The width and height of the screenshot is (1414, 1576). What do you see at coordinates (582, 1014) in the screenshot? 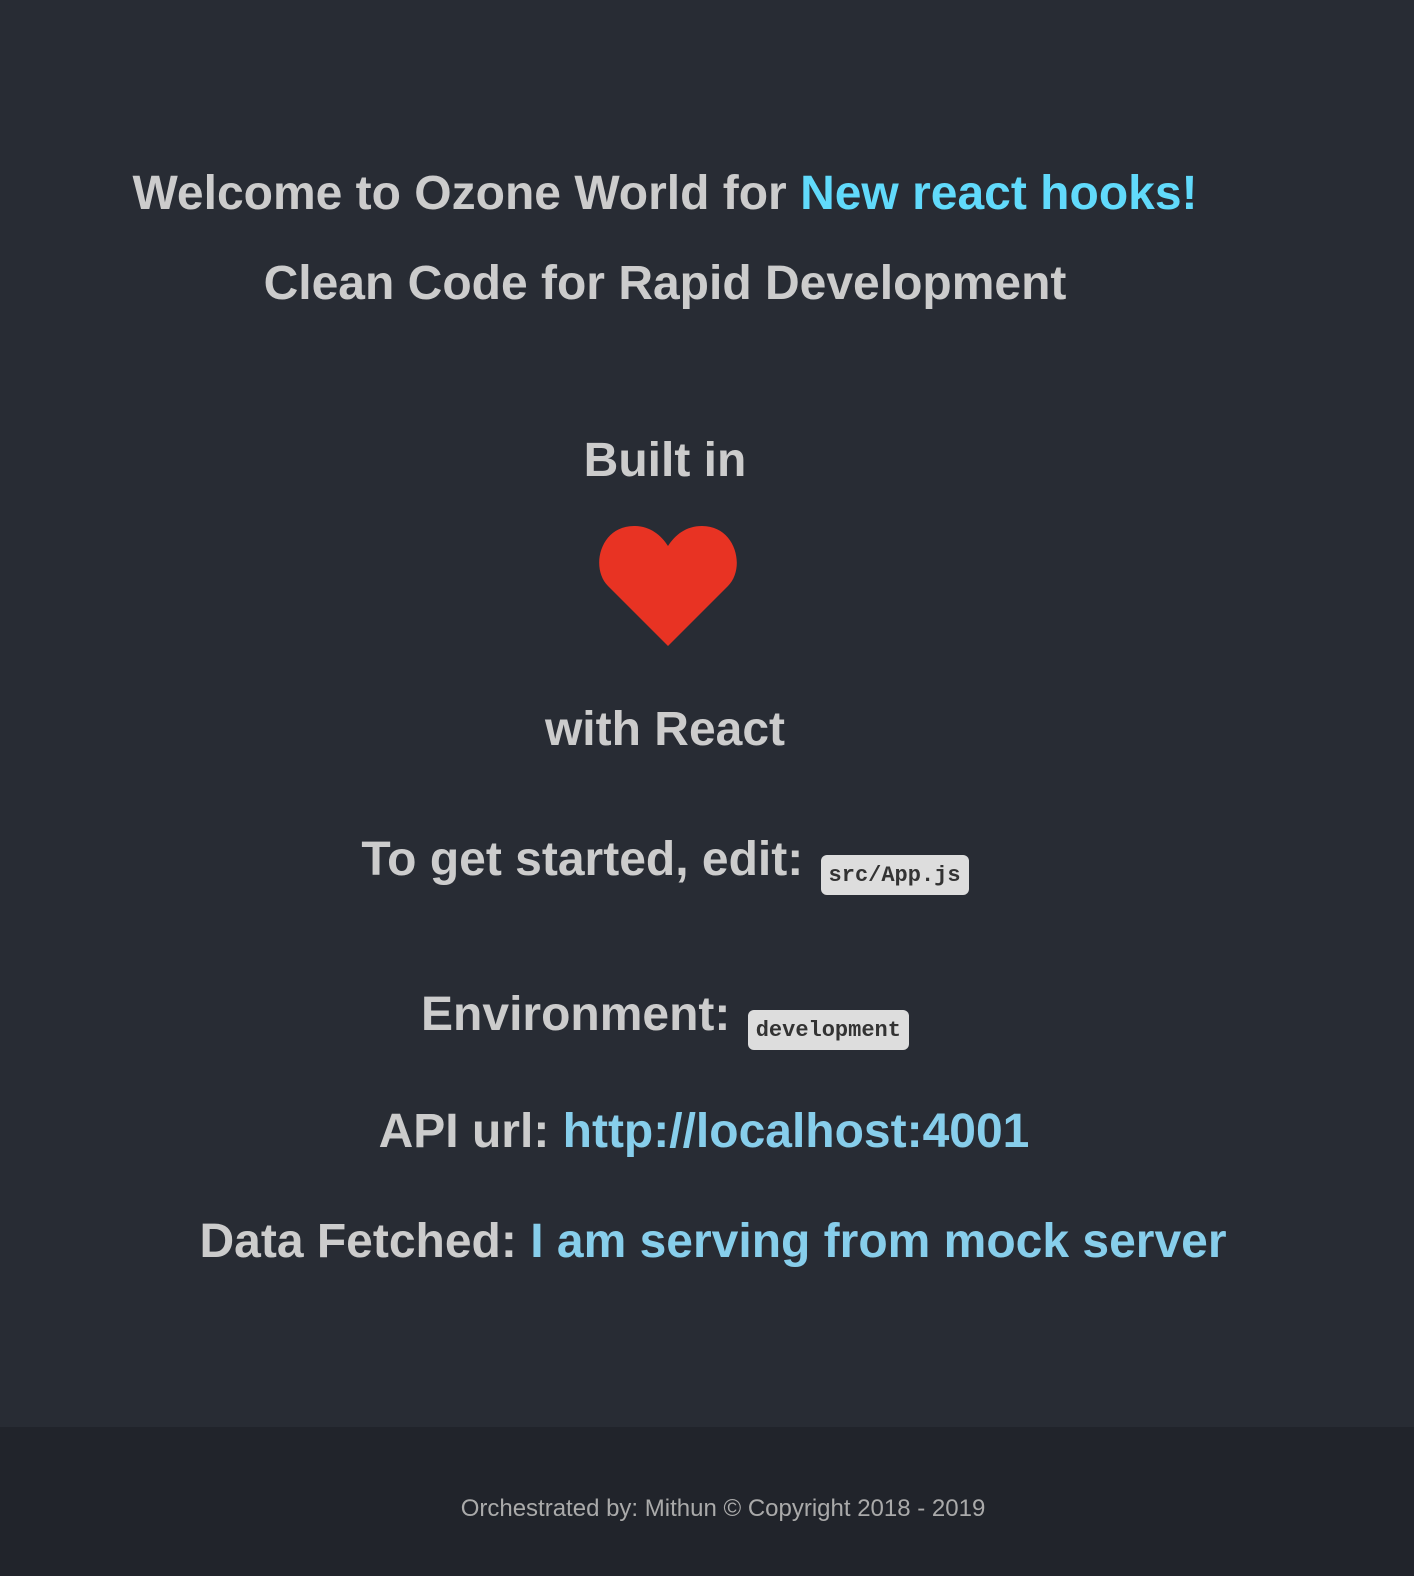
I see `environment-label: Environment:` at bounding box center [582, 1014].